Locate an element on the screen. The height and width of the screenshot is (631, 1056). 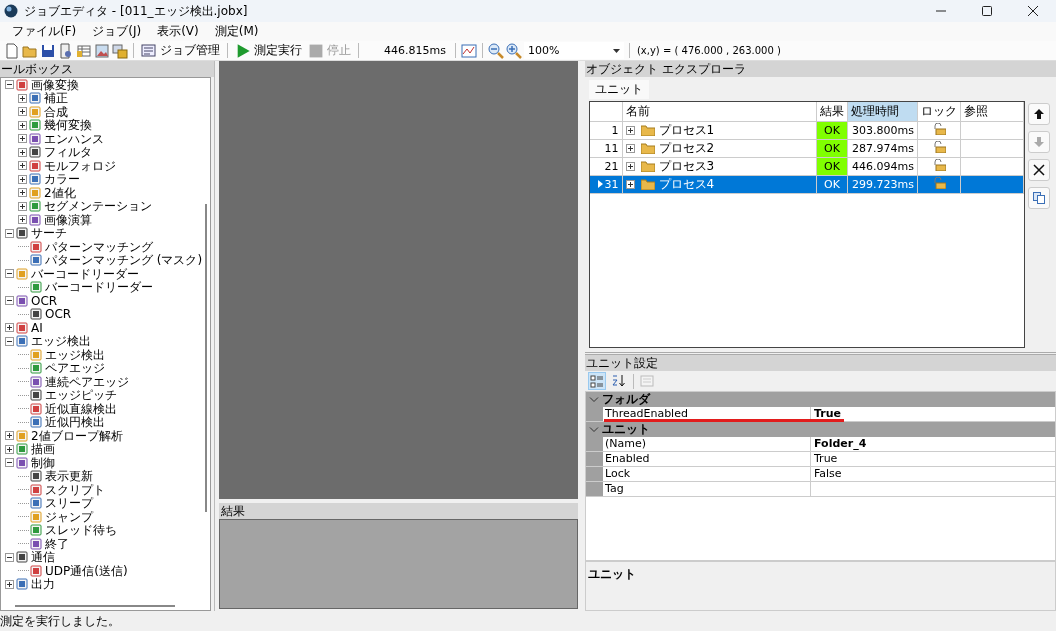
menu-item: ファイル(F) is located at coordinates (44, 31).